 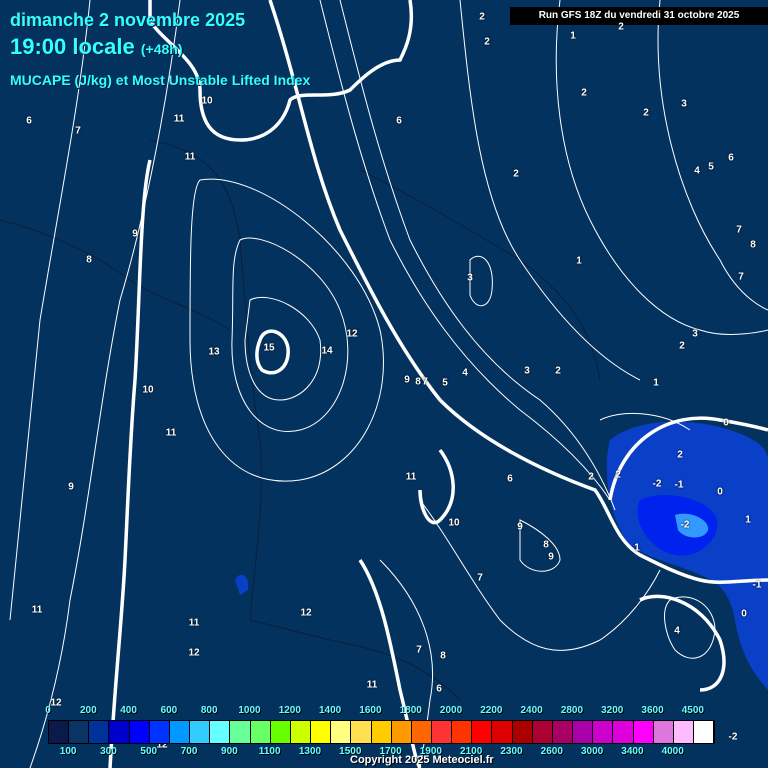 What do you see at coordinates (149, 751) in the screenshot?
I see `colorbar-label: 500` at bounding box center [149, 751].